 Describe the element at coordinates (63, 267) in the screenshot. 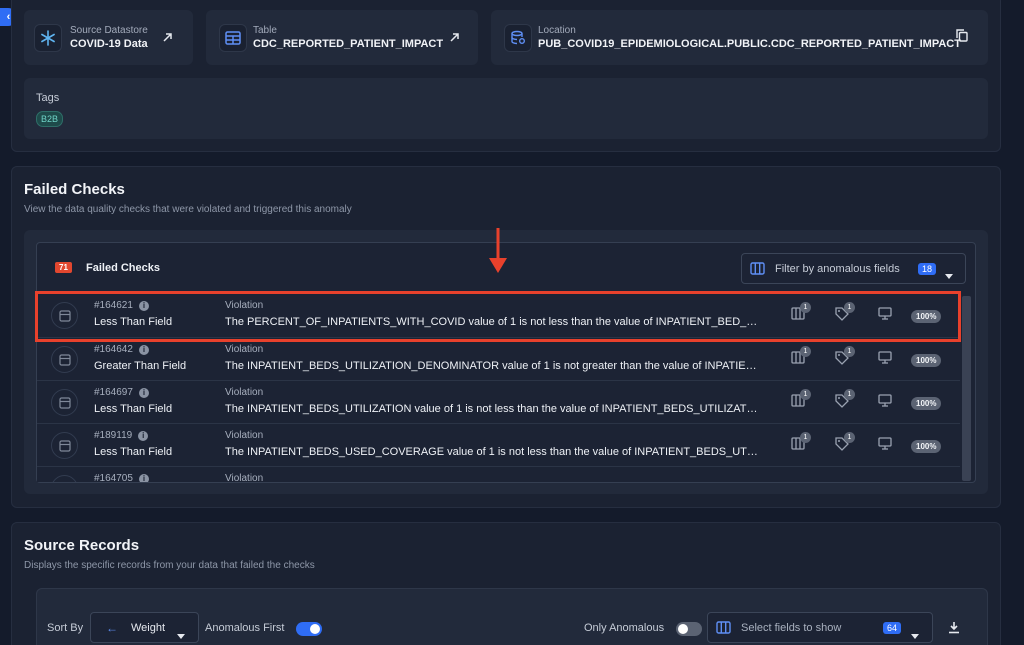

I see `failed-checks-count-badge: 71` at that location.